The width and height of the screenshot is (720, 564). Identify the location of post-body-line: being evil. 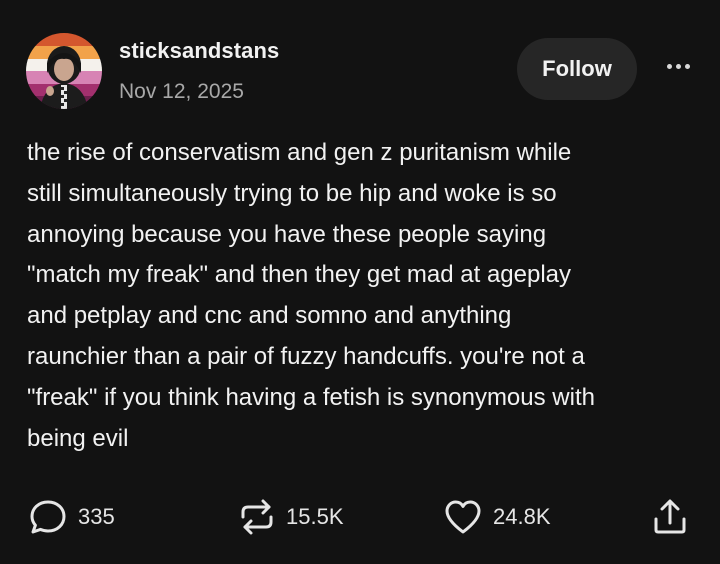
(78, 438).